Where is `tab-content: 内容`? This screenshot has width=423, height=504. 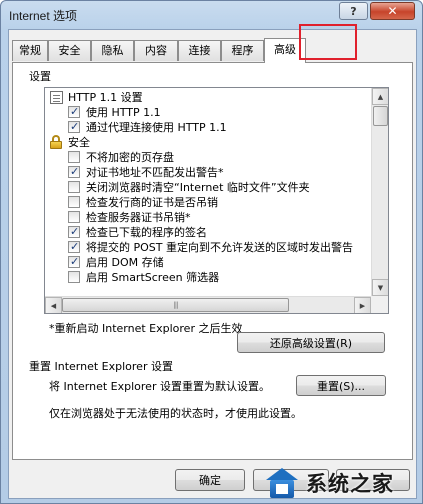 tab-content: 内容 is located at coordinates (156, 50).